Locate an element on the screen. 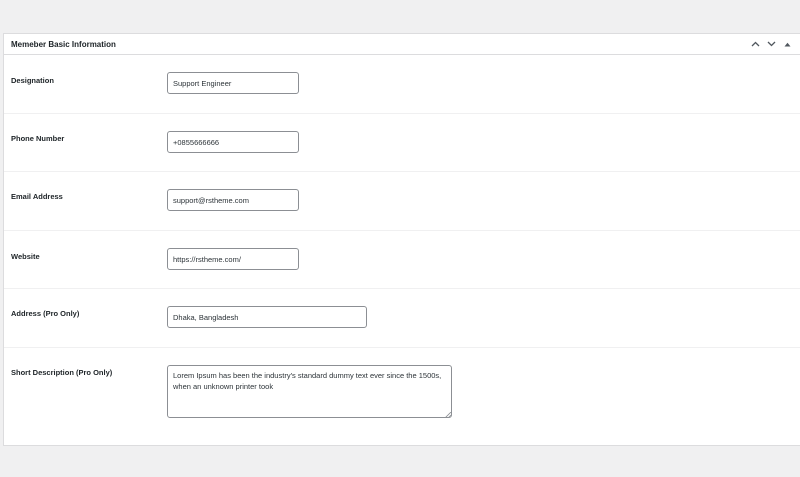  phone-input is located at coordinates (233, 142).